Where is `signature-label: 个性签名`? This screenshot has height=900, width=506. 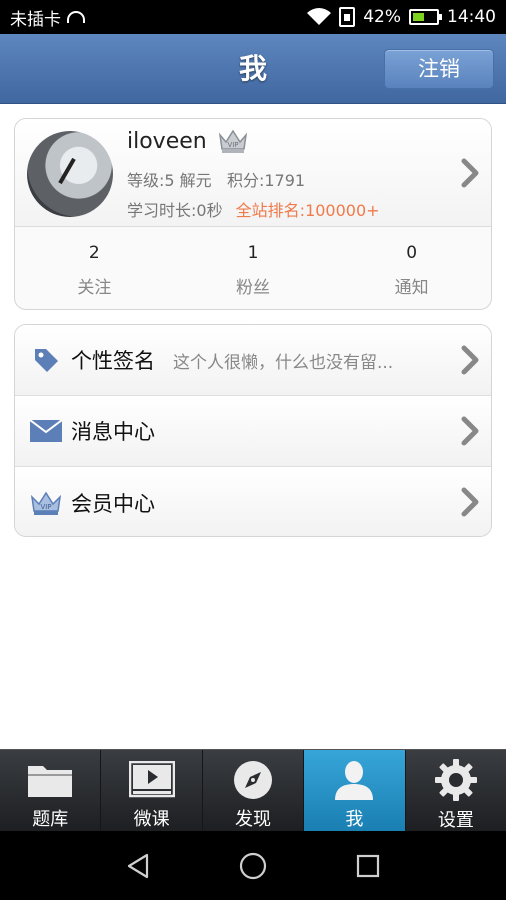 signature-label: 个性签名 is located at coordinates (113, 361).